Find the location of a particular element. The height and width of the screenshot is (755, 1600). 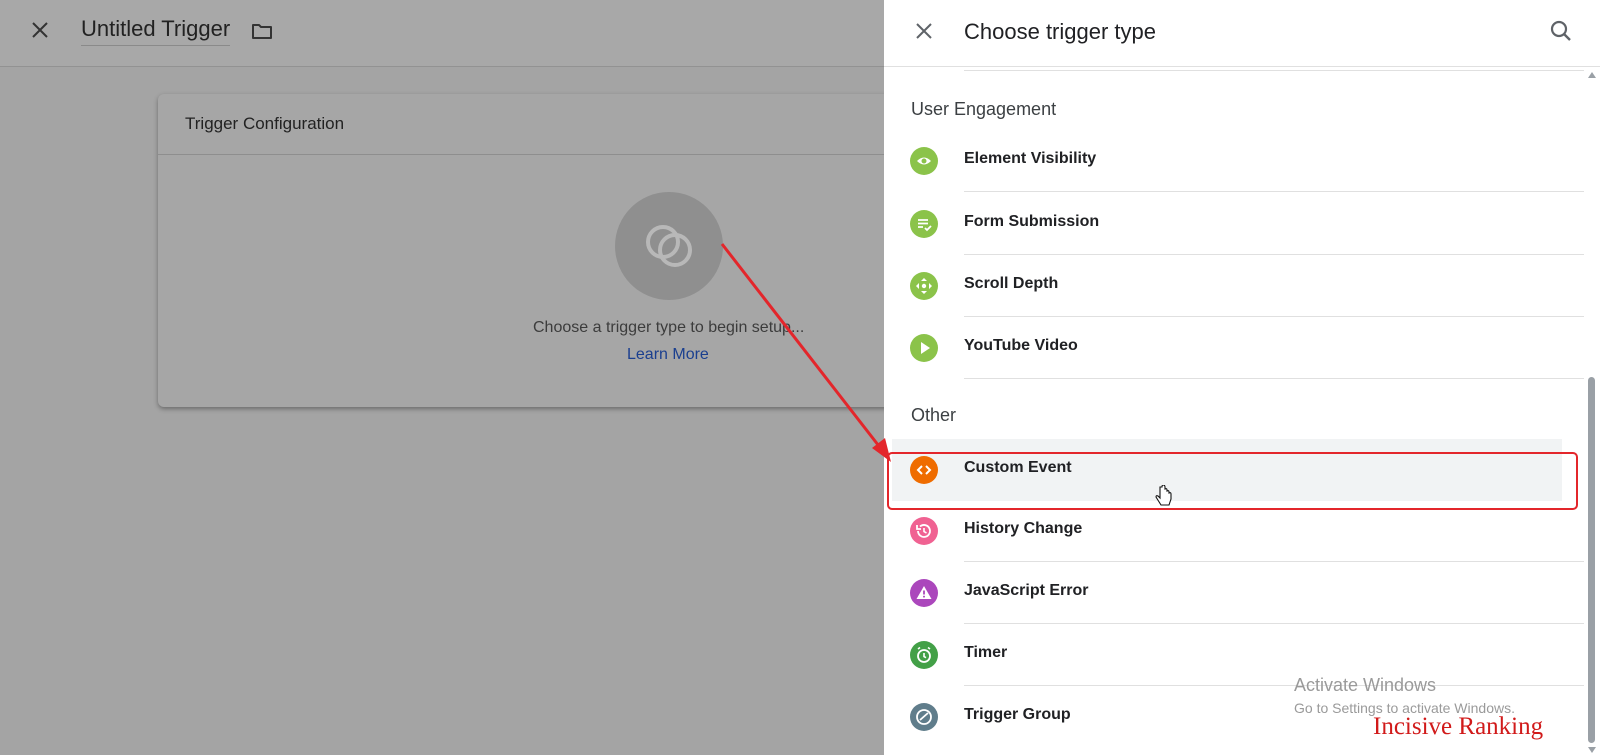

learn-more-link: Learn More is located at coordinates (668, 355).